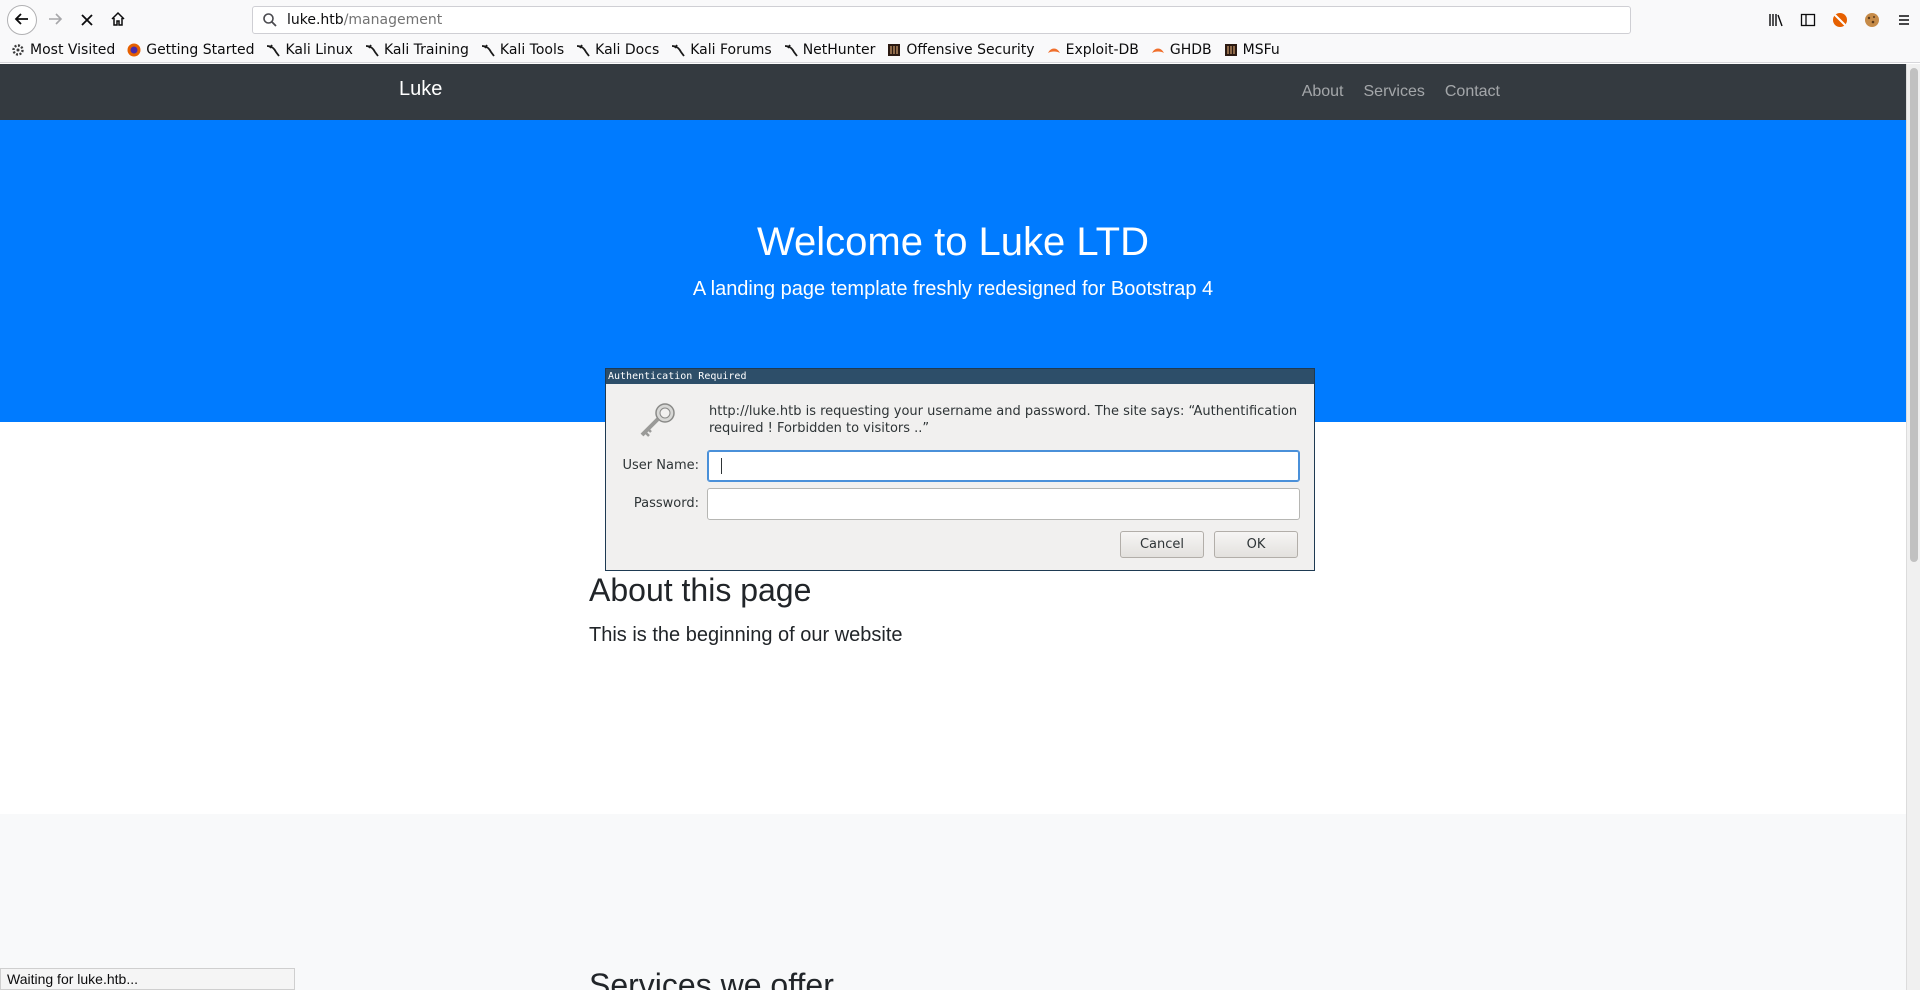 This screenshot has height=990, width=1920. Describe the element at coordinates (658, 423) in the screenshot. I see `key-icon` at that location.